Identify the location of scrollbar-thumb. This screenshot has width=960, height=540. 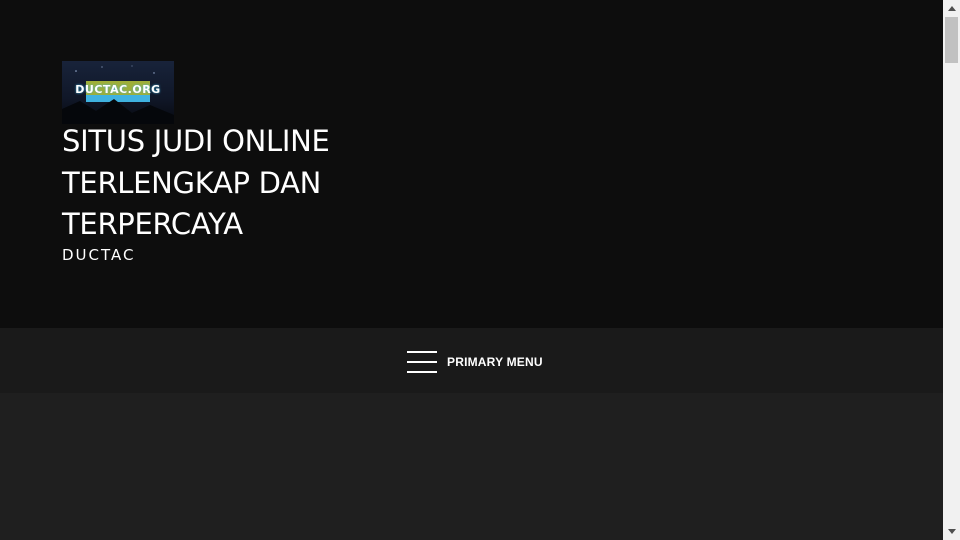
(951, 40).